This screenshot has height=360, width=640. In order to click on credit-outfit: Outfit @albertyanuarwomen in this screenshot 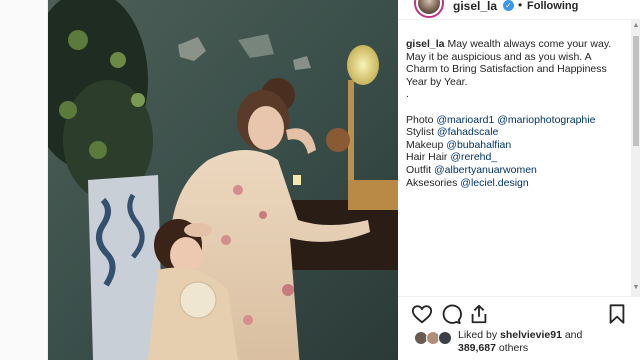, I will do `click(519, 170)`.